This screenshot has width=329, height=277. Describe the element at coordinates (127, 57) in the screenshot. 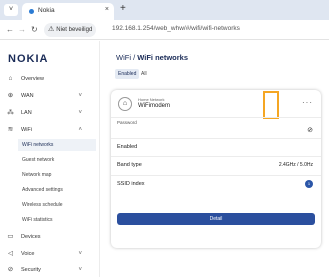

I see `page-title-prefix: WiFi /` at that location.